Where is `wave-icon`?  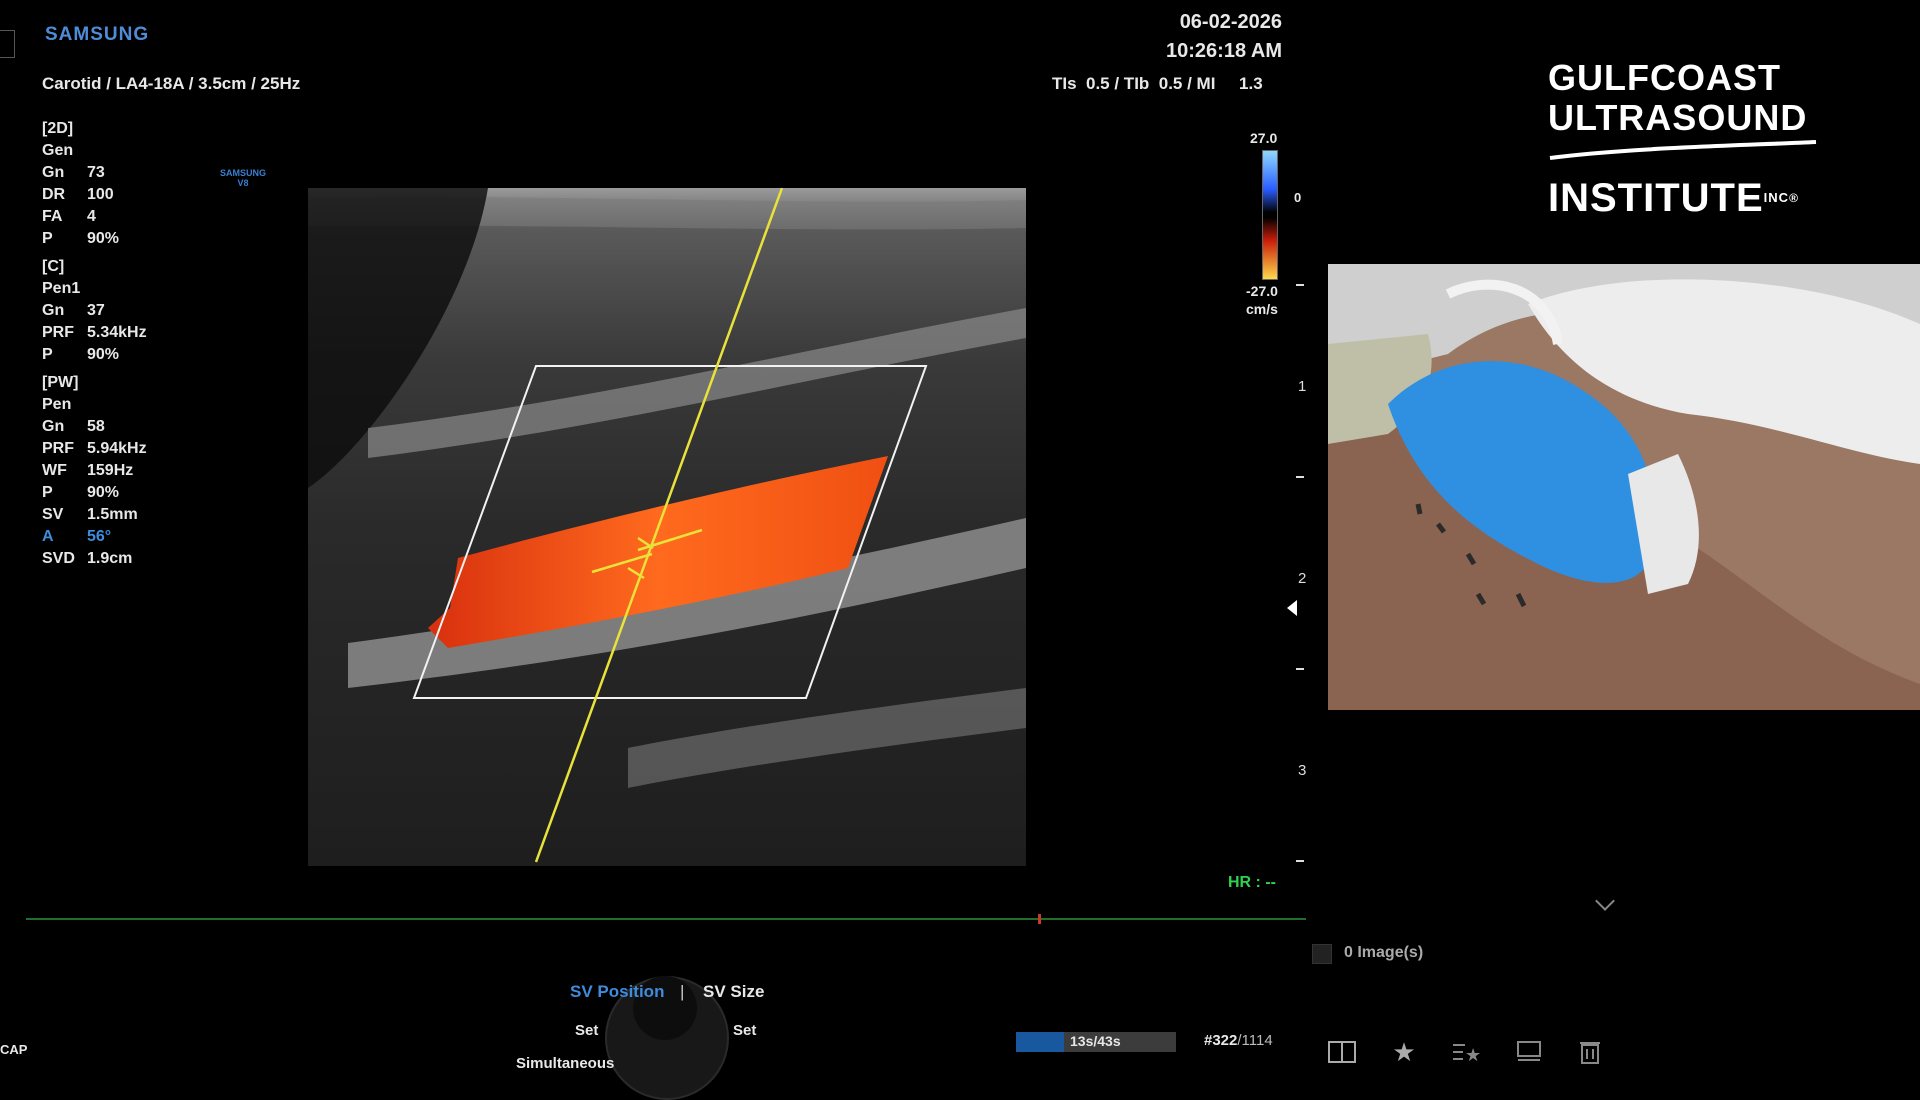 wave-icon is located at coordinates (1683, 150).